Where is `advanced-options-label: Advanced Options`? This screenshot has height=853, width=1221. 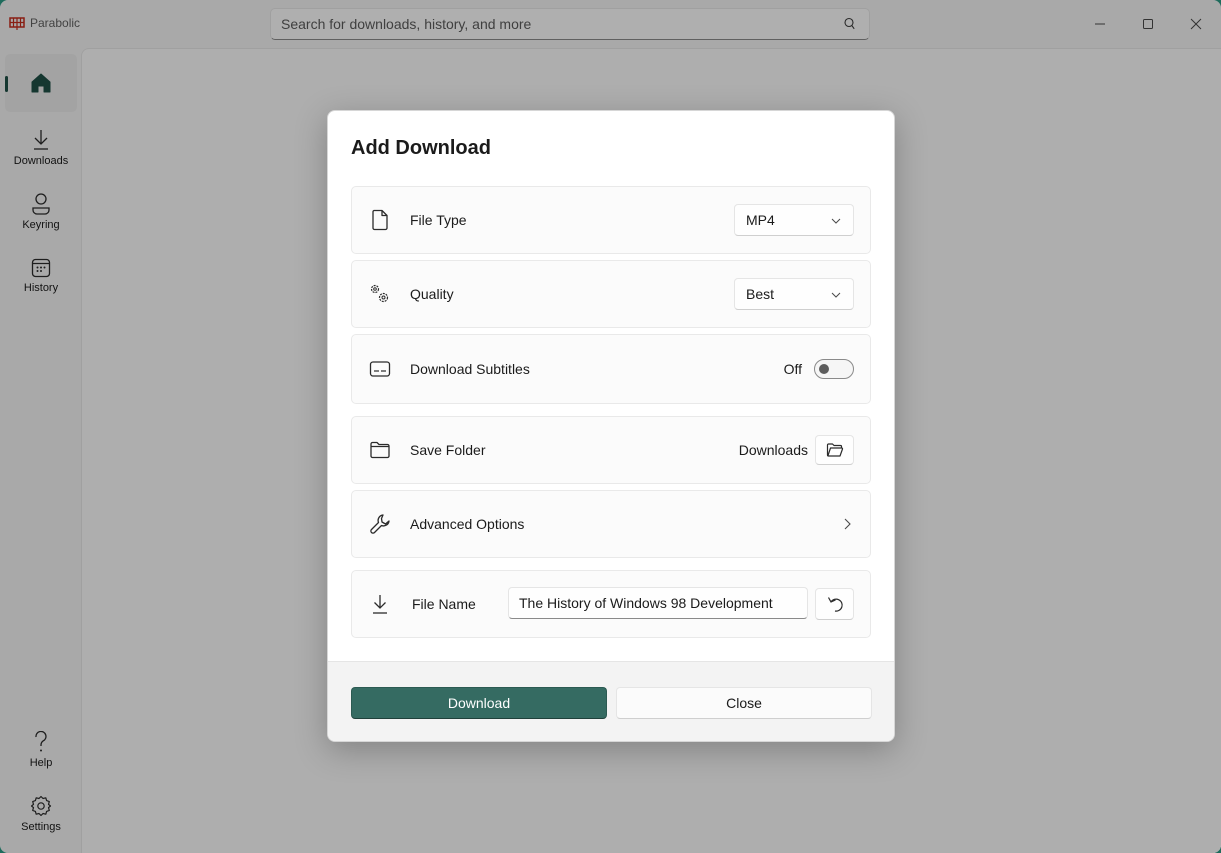 advanced-options-label: Advanced Options is located at coordinates (467, 524).